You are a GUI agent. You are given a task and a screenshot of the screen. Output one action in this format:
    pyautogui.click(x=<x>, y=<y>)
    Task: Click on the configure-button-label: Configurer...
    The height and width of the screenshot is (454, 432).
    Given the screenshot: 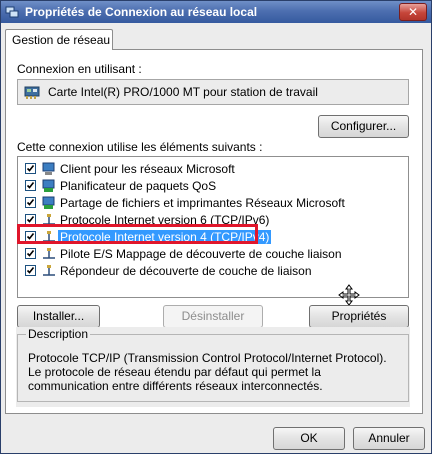 What is the action you would take?
    pyautogui.click(x=363, y=126)
    